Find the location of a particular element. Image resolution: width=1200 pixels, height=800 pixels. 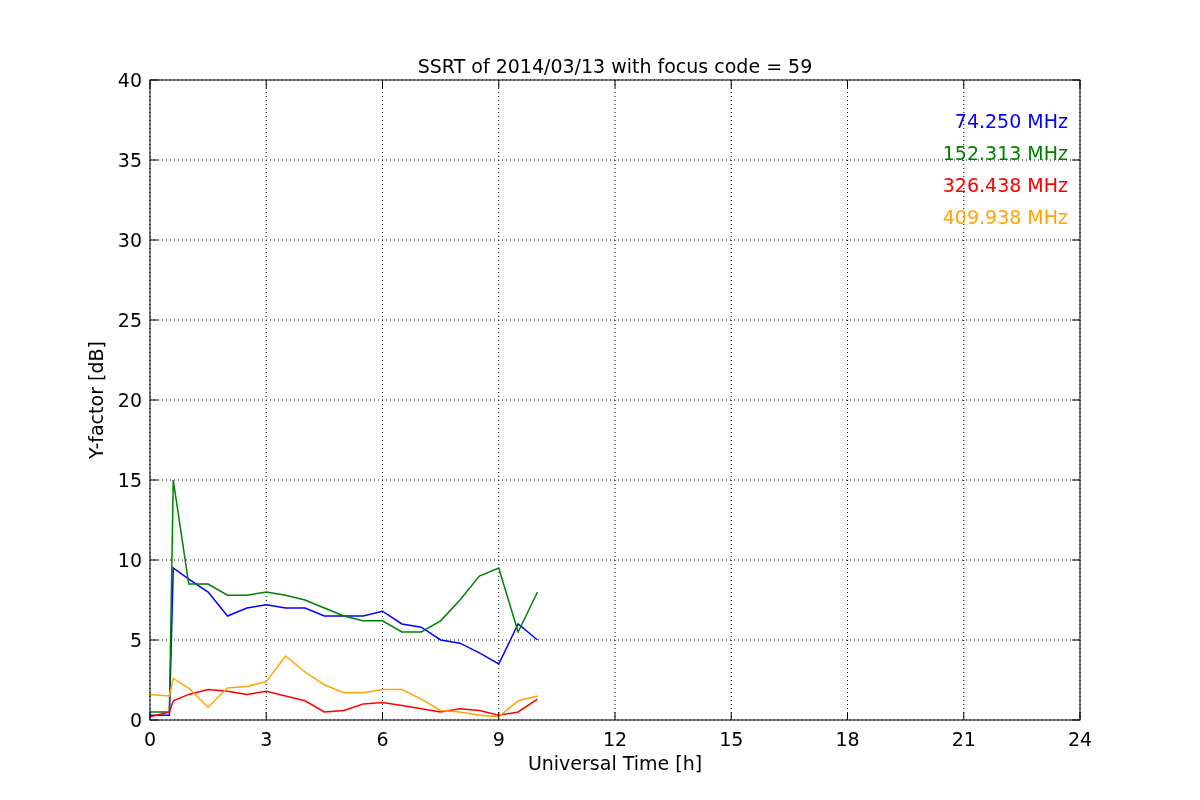

y-tick-label: 5 is located at coordinates (135, 640).